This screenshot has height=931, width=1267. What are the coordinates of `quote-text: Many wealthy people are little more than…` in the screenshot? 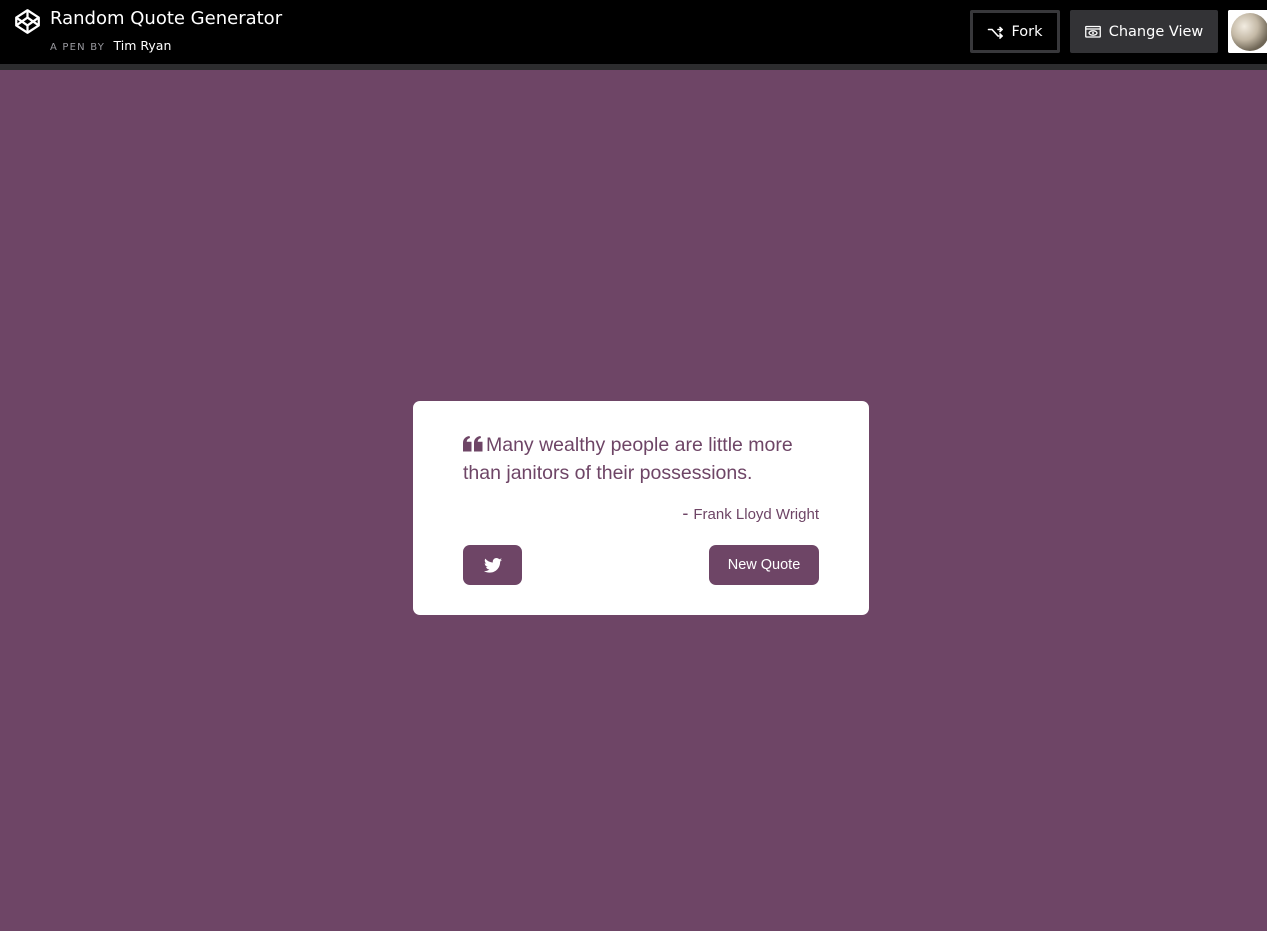 It's located at (628, 459).